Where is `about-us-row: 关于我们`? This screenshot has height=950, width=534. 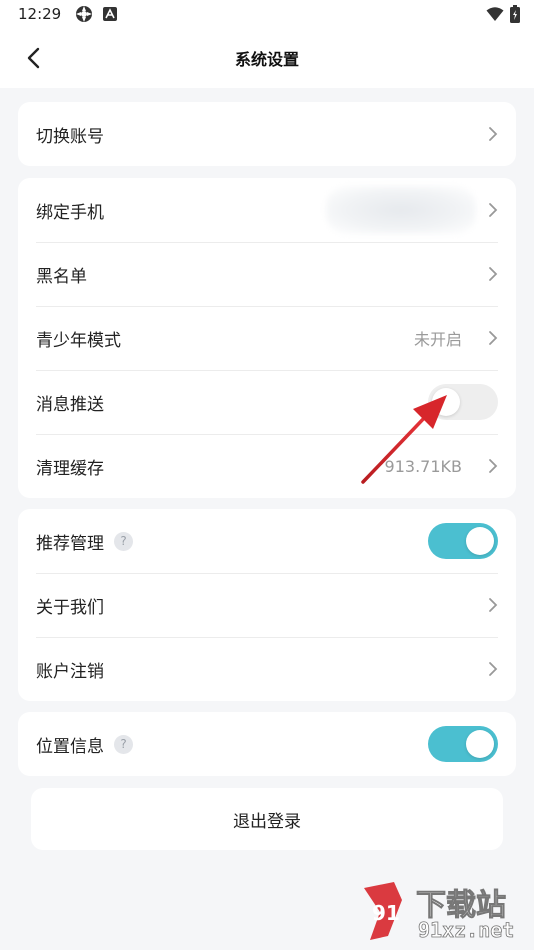
about-us-row: 关于我们 is located at coordinates (267, 605).